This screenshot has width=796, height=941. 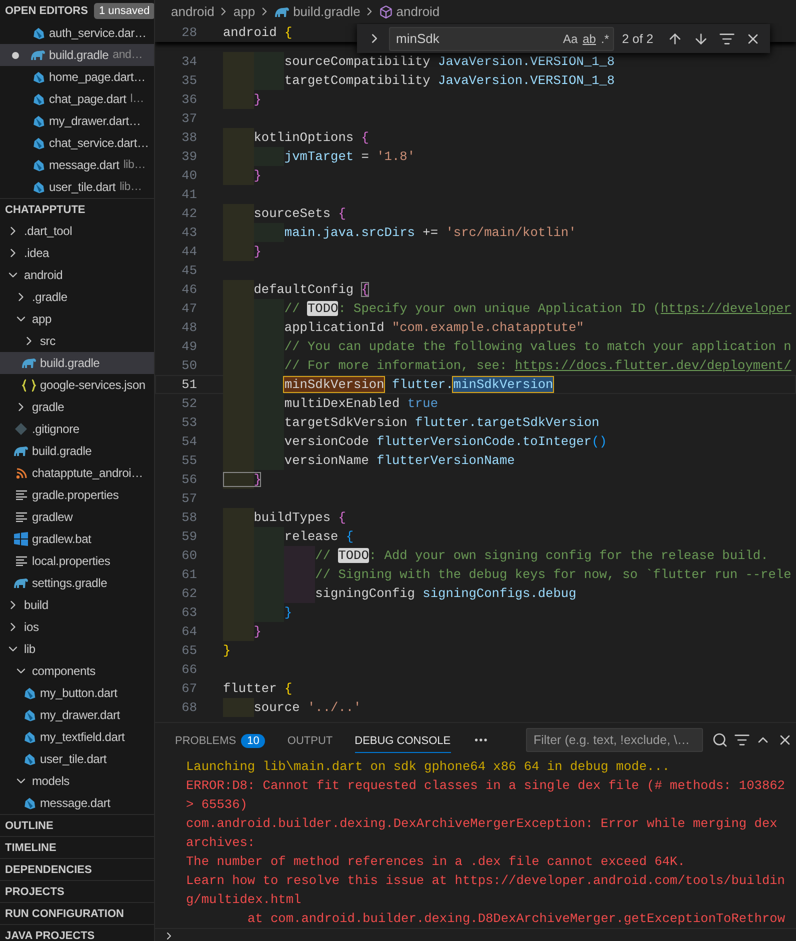 I want to click on line-number: 57, so click(x=188, y=498).